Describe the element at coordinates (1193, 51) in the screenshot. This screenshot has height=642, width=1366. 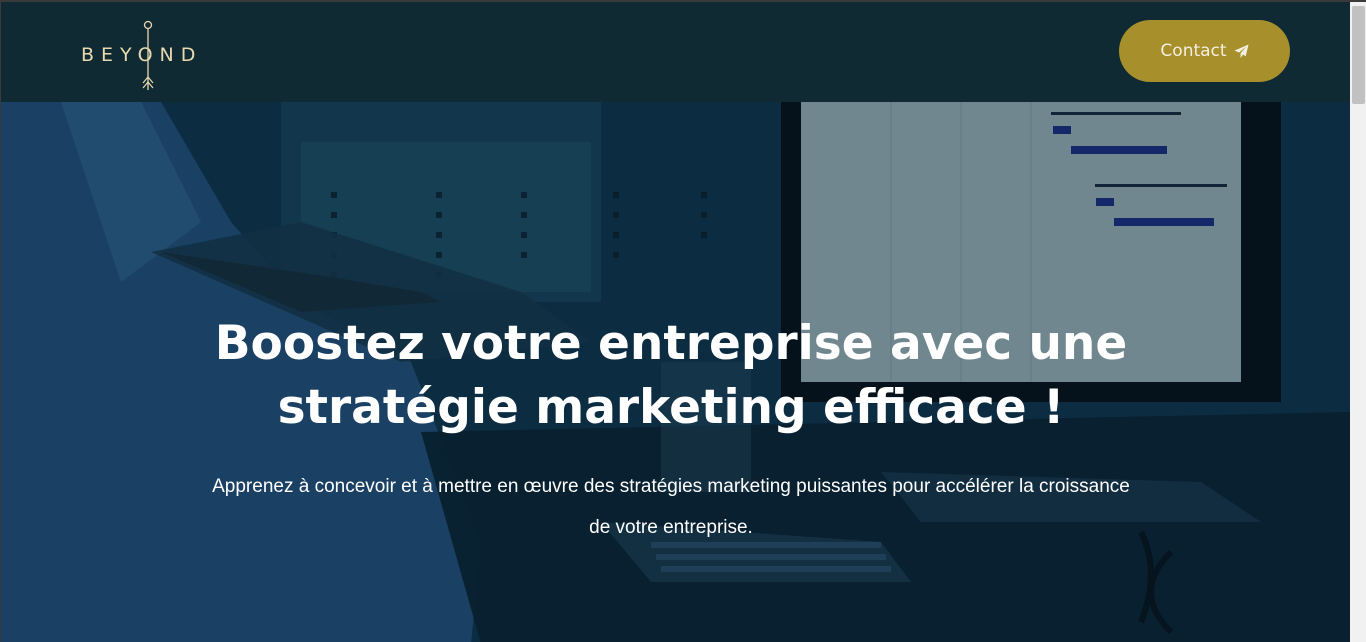
I see `contact-label: Contact` at that location.